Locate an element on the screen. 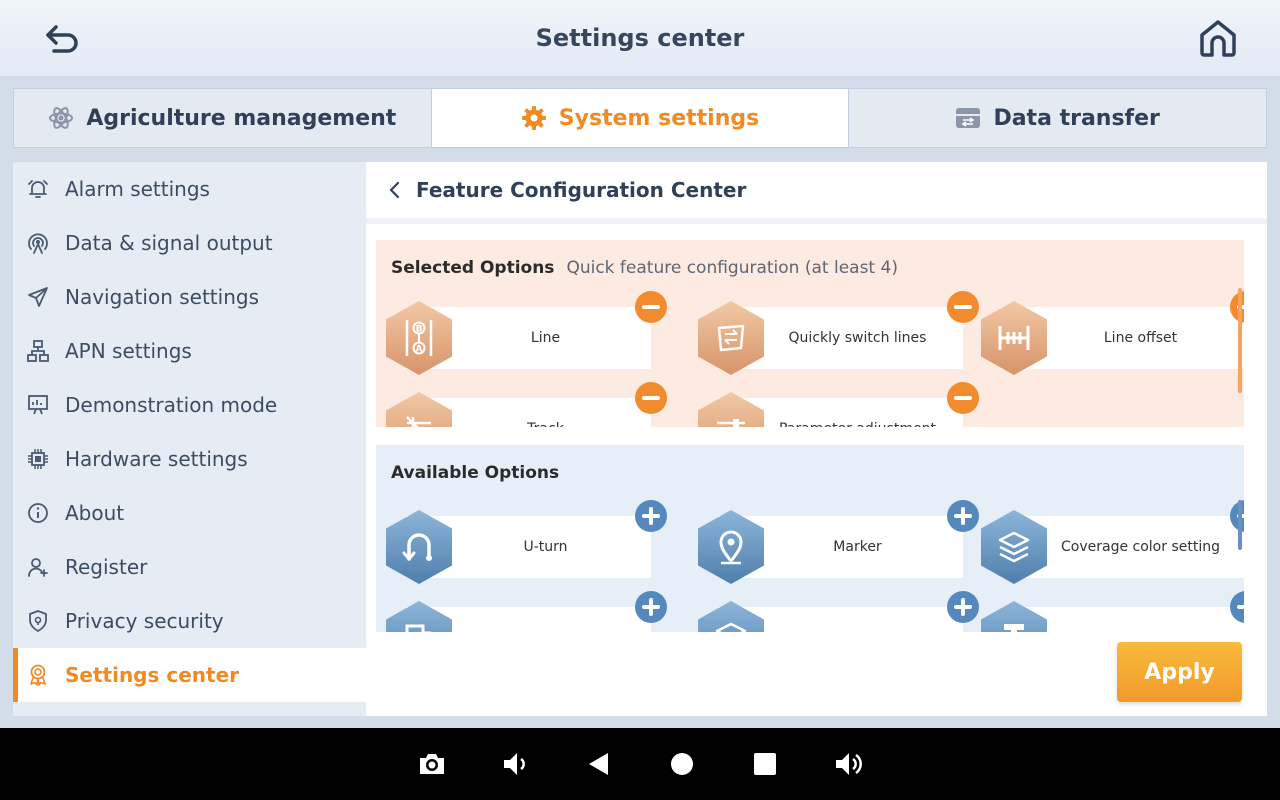 The width and height of the screenshot is (1280, 800). page-title: Settings center is located at coordinates (640, 38).